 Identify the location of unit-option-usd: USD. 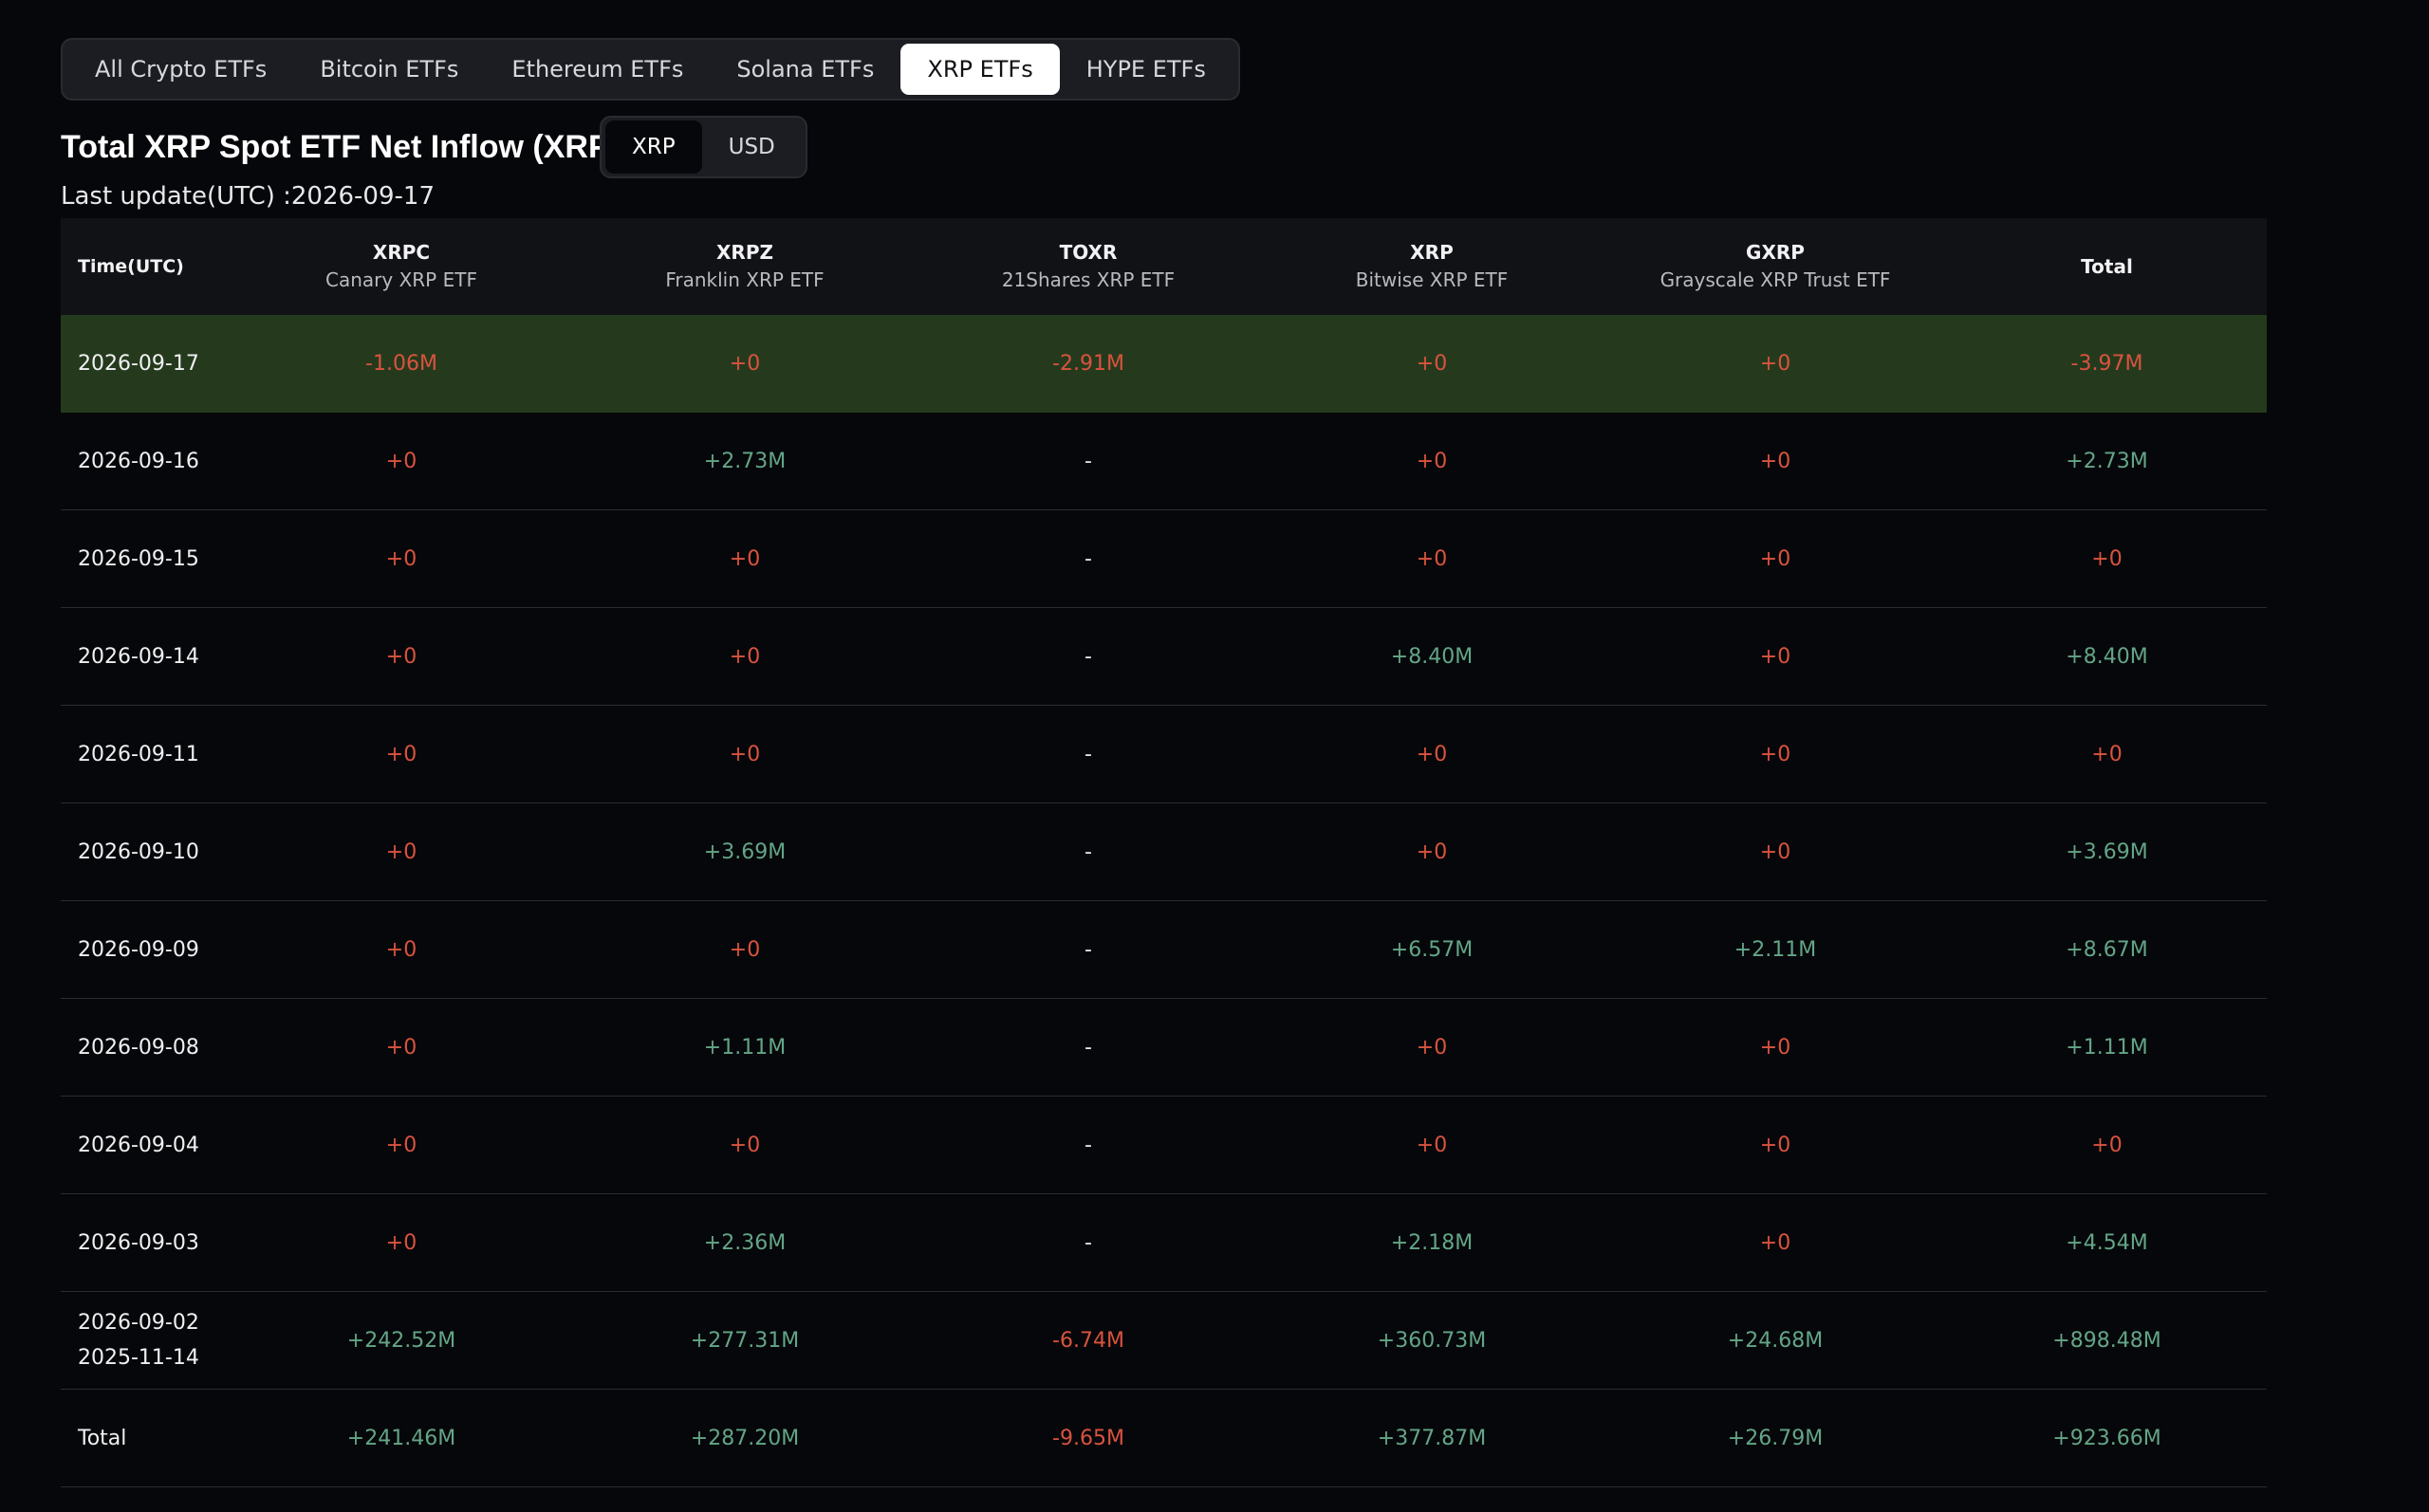
(752, 147).